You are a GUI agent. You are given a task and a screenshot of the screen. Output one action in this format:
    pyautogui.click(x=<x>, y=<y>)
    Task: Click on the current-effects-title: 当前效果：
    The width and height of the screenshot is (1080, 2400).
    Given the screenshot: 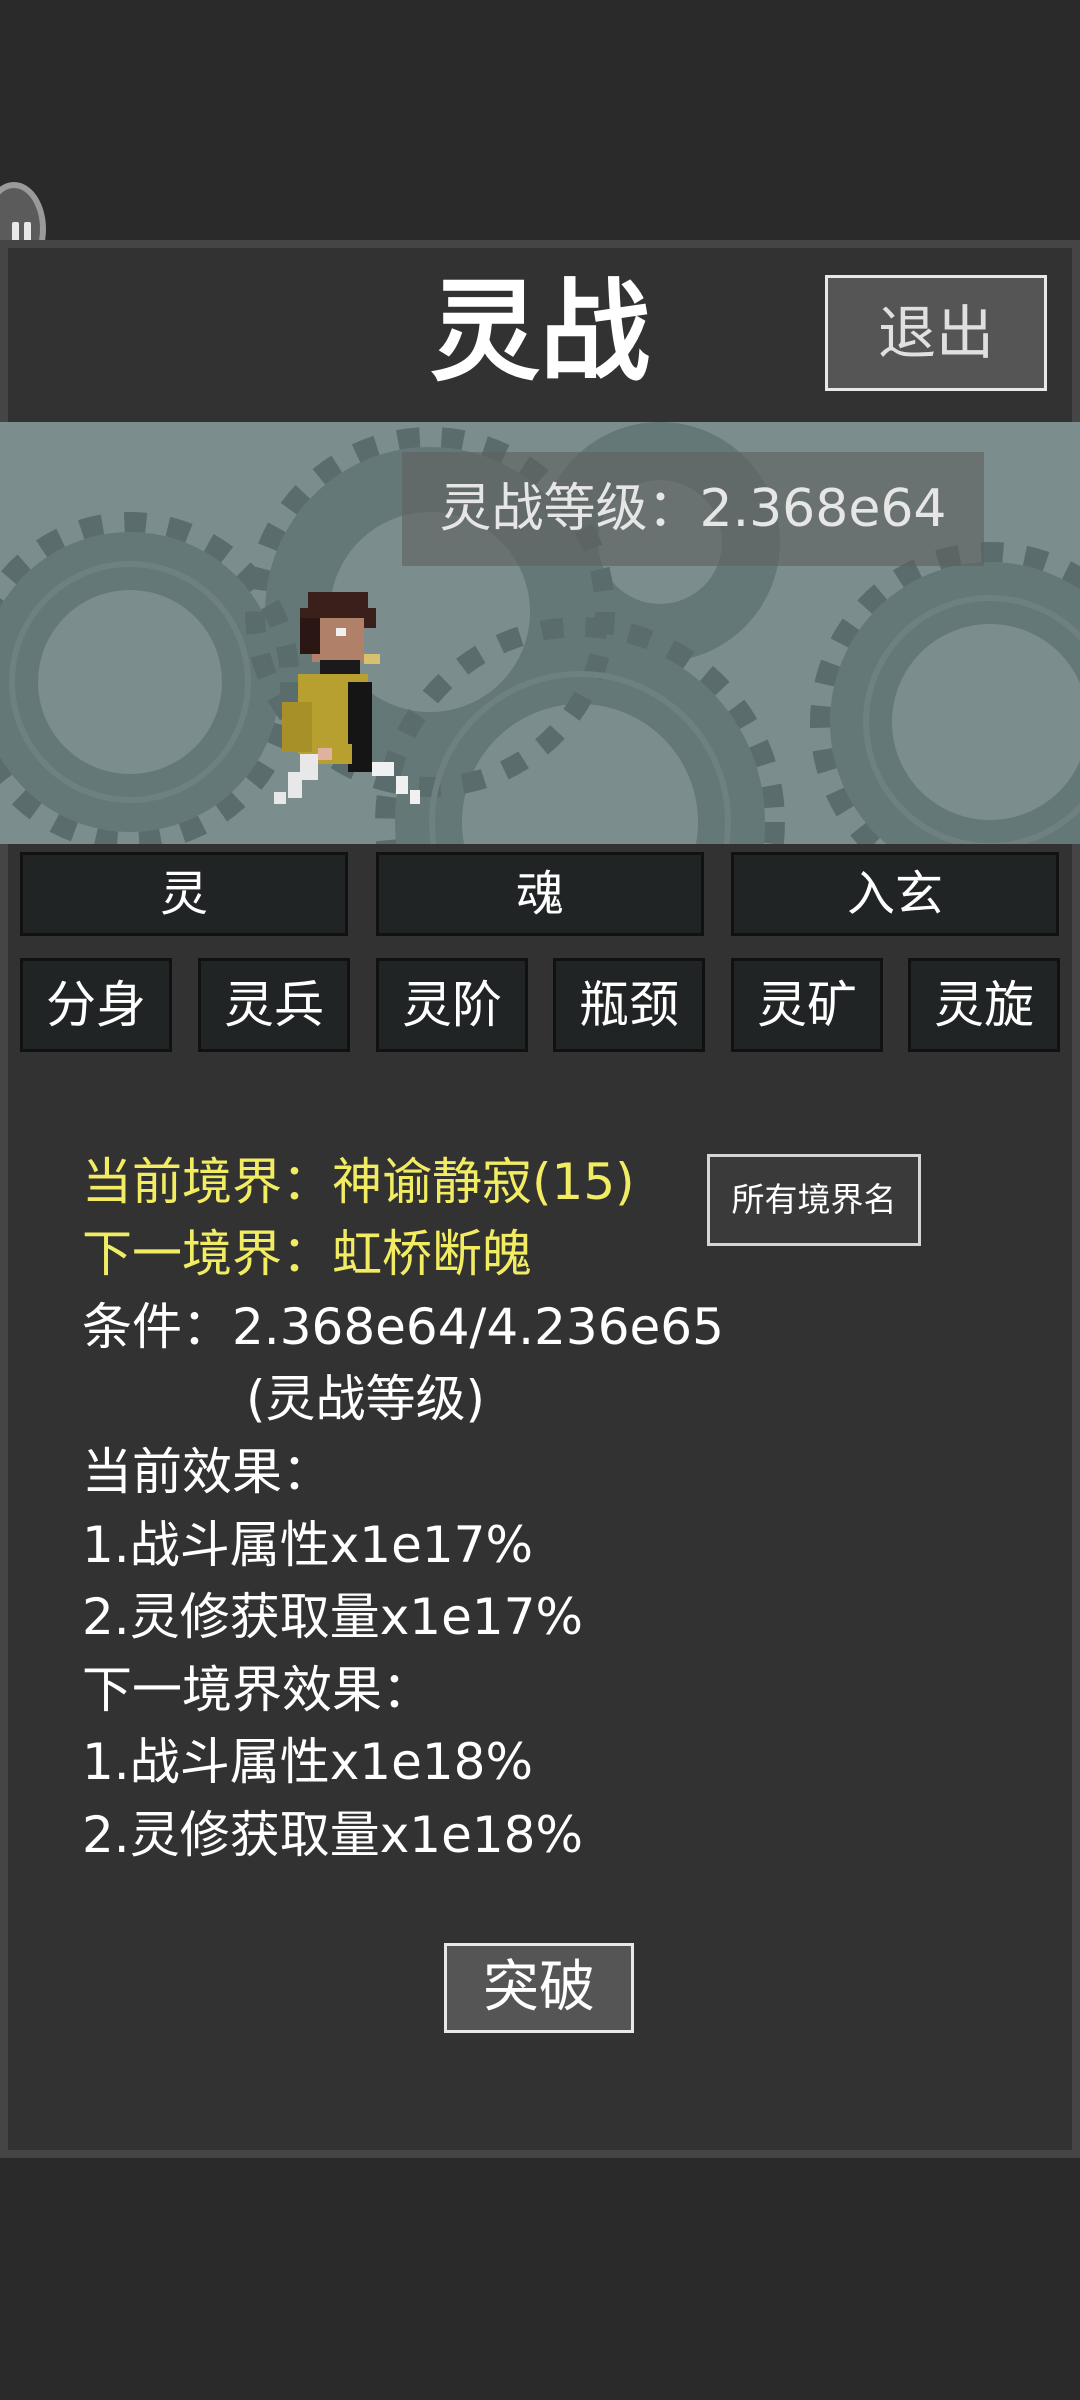 What is the action you would take?
    pyautogui.click(x=207, y=1472)
    